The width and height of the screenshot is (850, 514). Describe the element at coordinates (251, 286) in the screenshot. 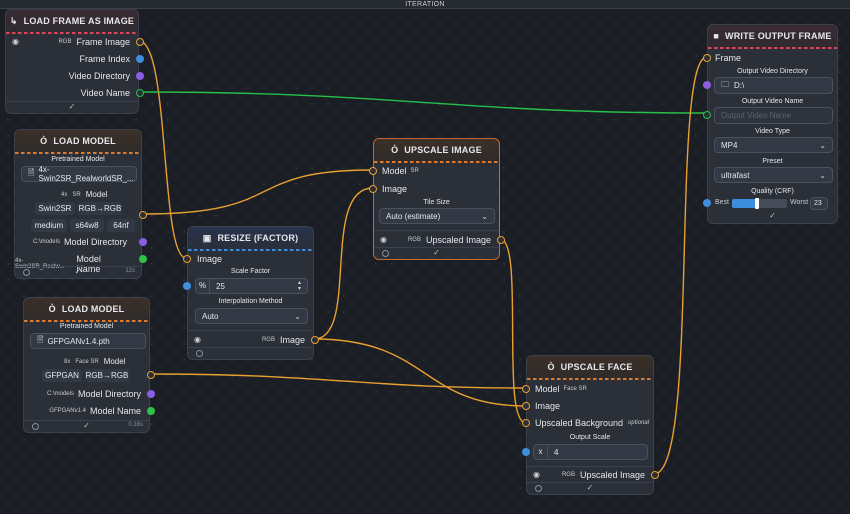

I see `scale-factor-input: % 25 ▴ ▾` at that location.